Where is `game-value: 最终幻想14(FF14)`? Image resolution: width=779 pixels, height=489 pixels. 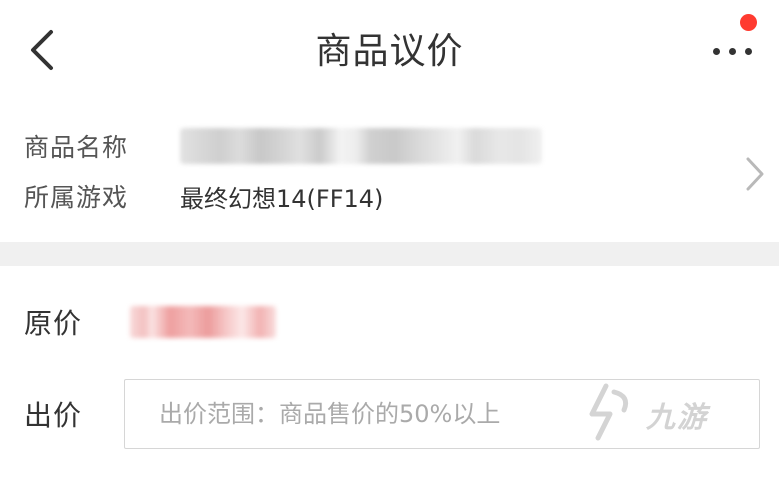
game-value: 最终幻想14(FF14) is located at coordinates (282, 198).